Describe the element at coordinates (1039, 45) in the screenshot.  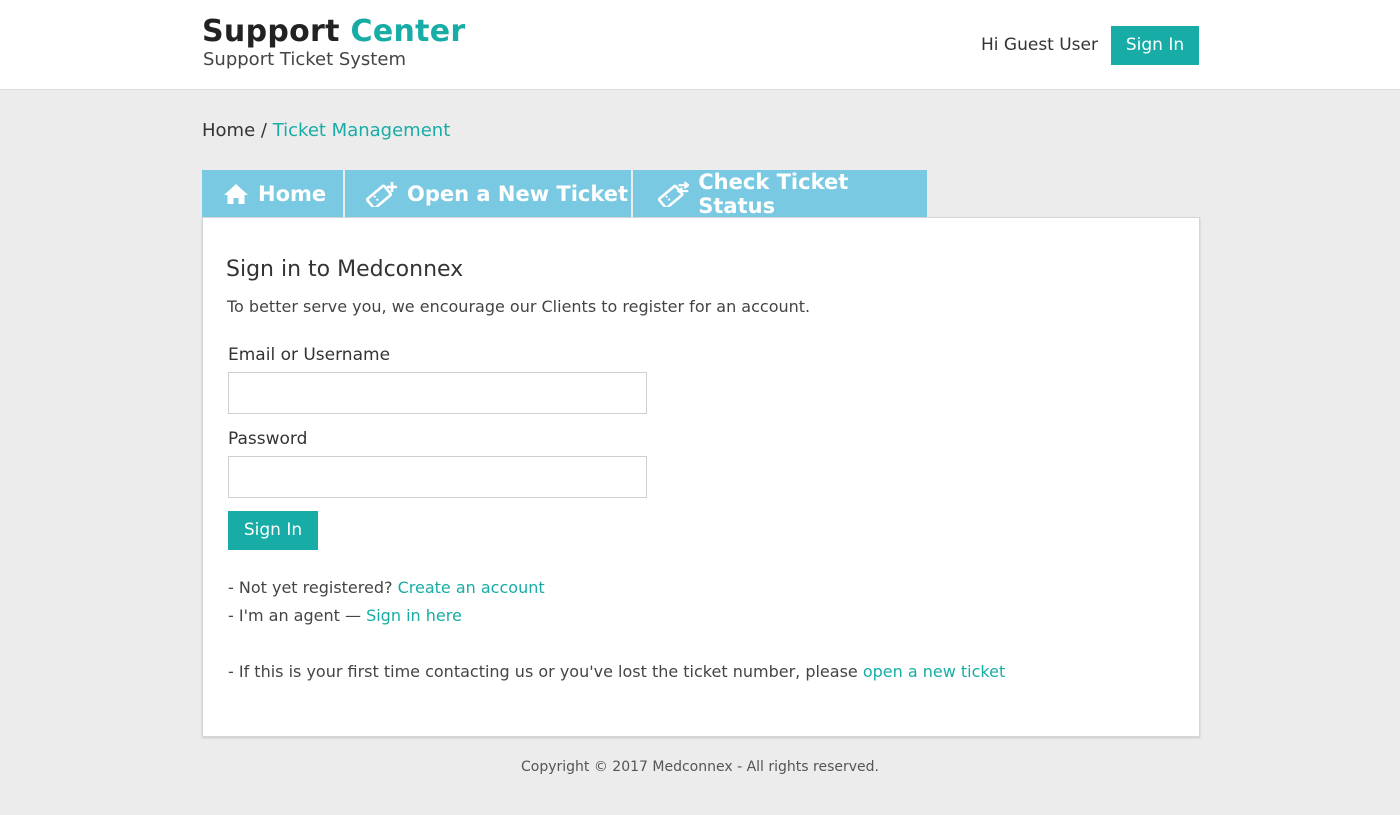
I see `user-greeting: Hi Guest User` at that location.